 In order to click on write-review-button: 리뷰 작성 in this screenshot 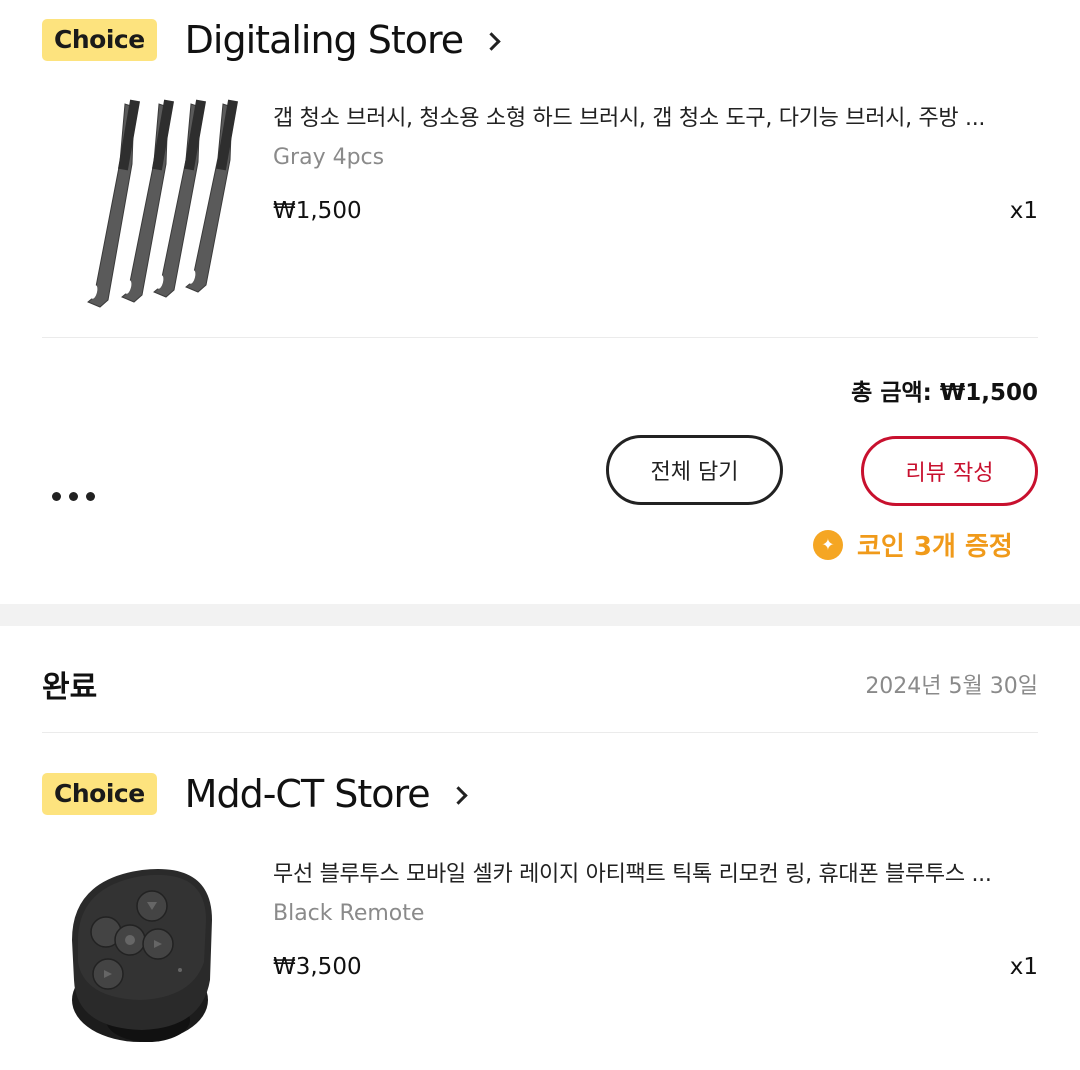, I will do `click(949, 471)`.